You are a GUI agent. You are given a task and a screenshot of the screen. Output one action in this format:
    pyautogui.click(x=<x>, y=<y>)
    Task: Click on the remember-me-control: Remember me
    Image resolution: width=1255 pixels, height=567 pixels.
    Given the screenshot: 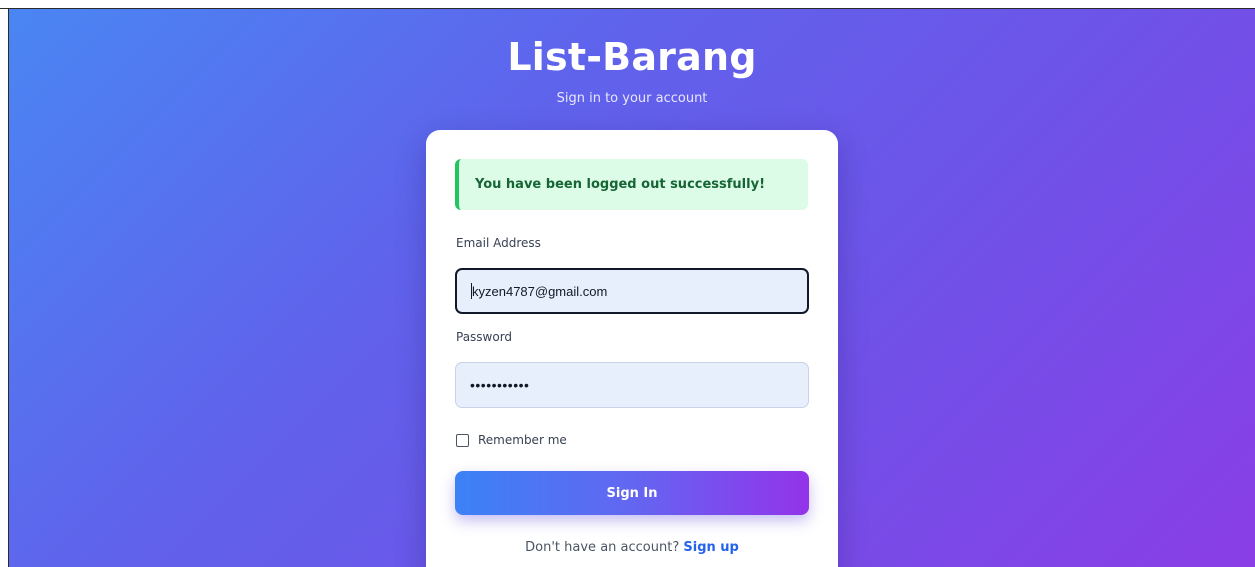 What is the action you would take?
    pyautogui.click(x=511, y=440)
    